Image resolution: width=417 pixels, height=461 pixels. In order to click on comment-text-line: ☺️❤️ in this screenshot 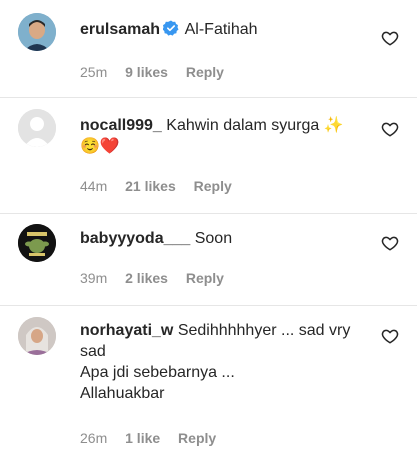, I will do `click(100, 146)`.